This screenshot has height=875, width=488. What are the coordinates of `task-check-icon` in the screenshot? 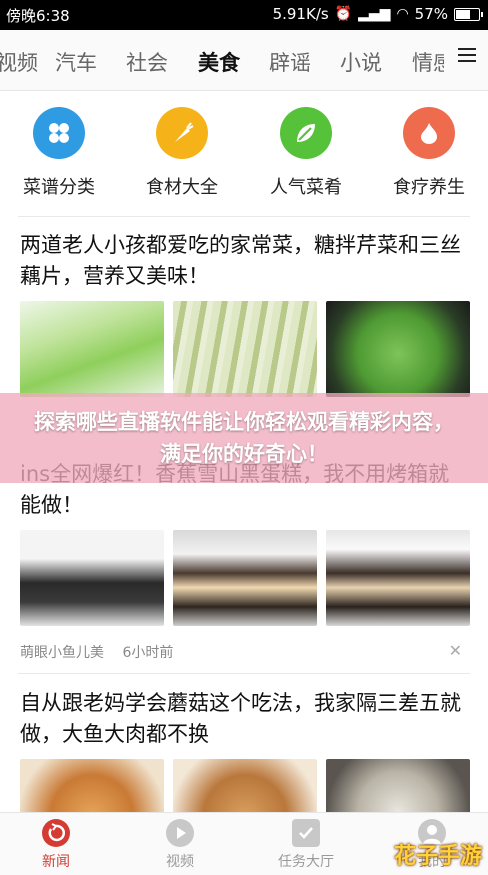 It's located at (306, 833).